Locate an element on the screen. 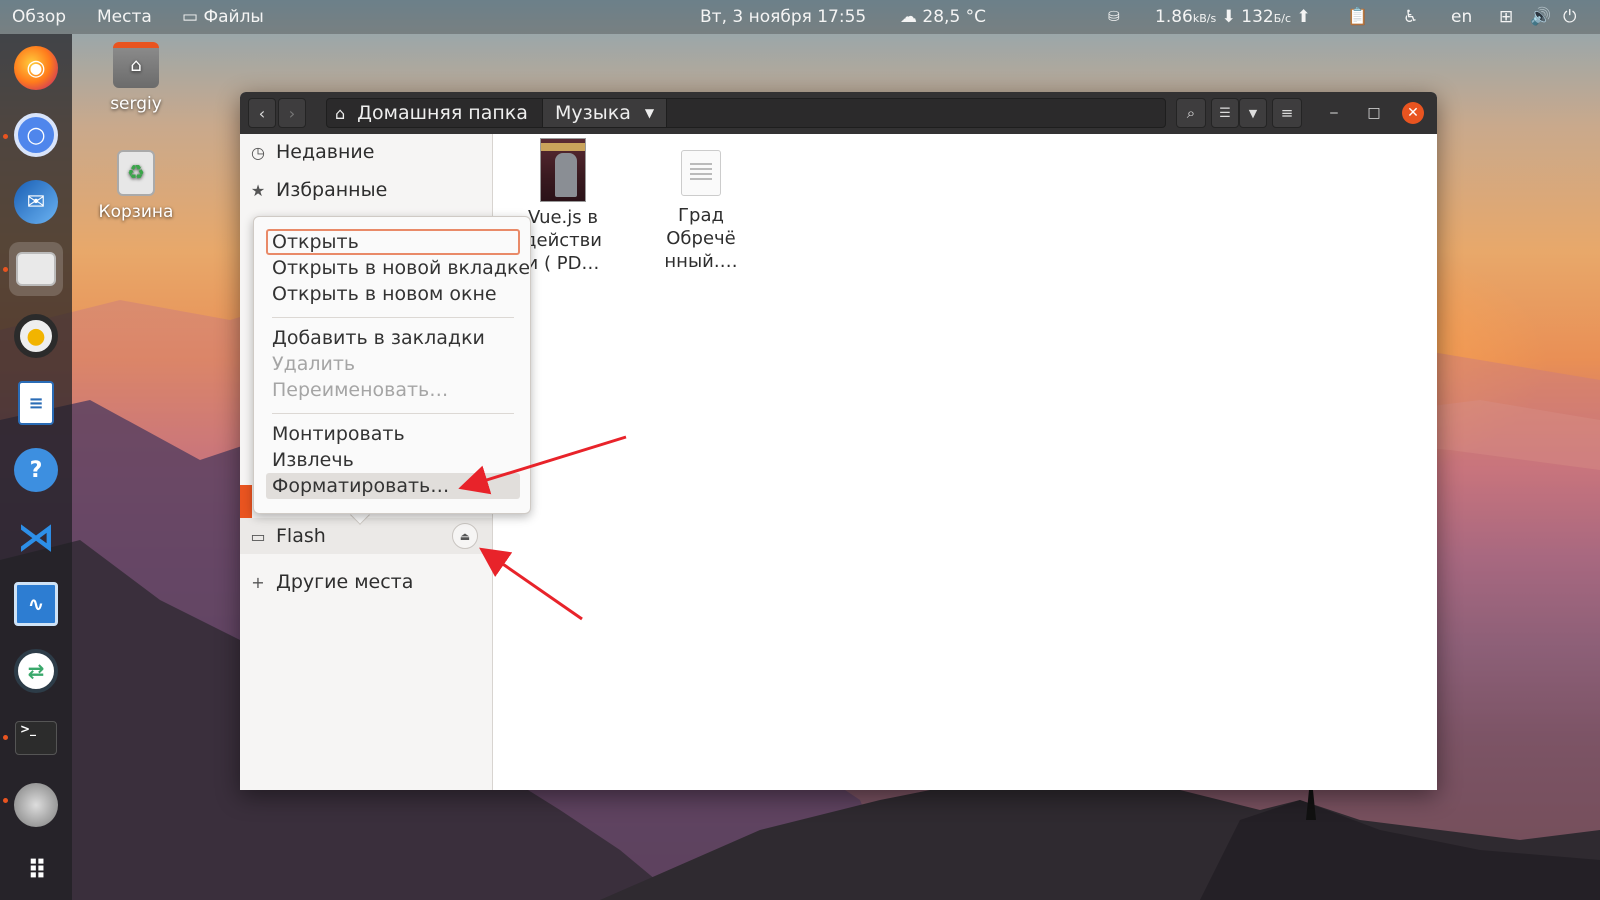 This screenshot has height=900, width=1600. breadcrumb-current-label: Музыка is located at coordinates (593, 113).